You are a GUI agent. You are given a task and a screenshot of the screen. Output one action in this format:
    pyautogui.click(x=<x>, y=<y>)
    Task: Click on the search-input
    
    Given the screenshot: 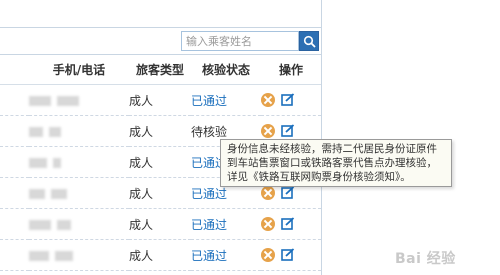 What is the action you would take?
    pyautogui.click(x=240, y=41)
    